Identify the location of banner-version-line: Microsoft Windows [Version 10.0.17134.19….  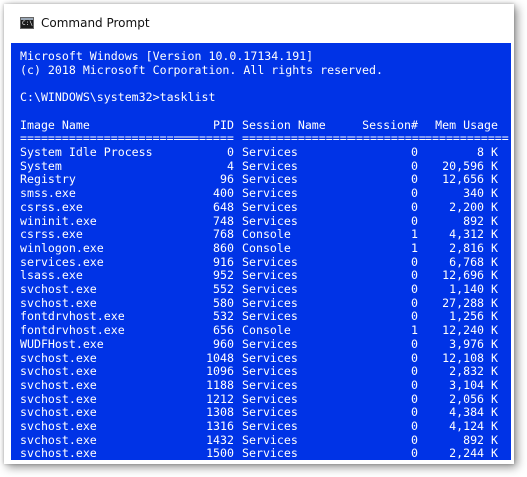
(167, 56).